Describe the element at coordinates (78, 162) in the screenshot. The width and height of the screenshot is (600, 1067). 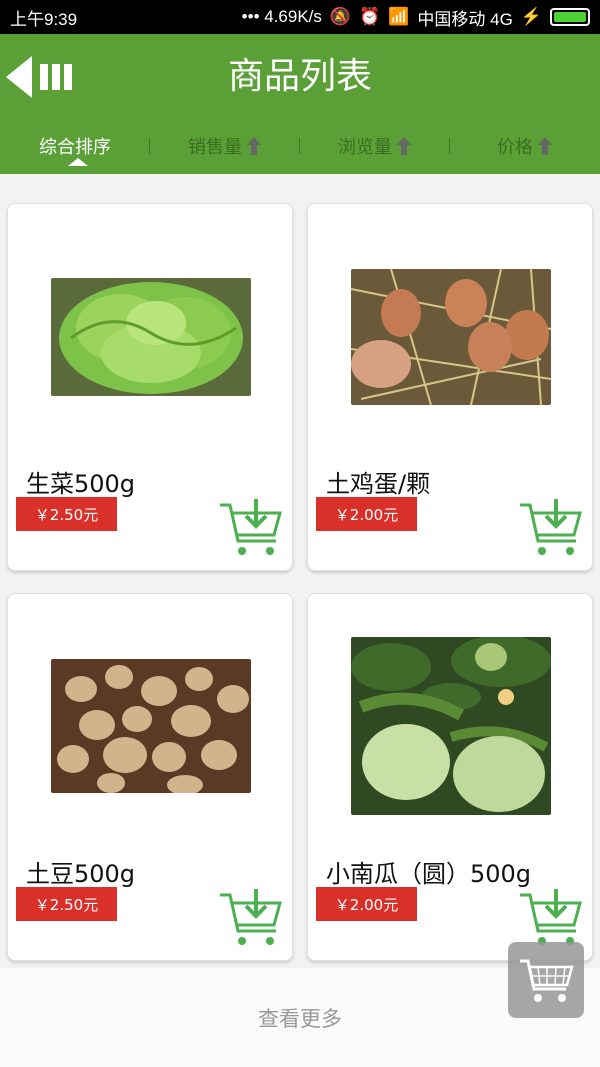
I see `active-tab-caret` at that location.